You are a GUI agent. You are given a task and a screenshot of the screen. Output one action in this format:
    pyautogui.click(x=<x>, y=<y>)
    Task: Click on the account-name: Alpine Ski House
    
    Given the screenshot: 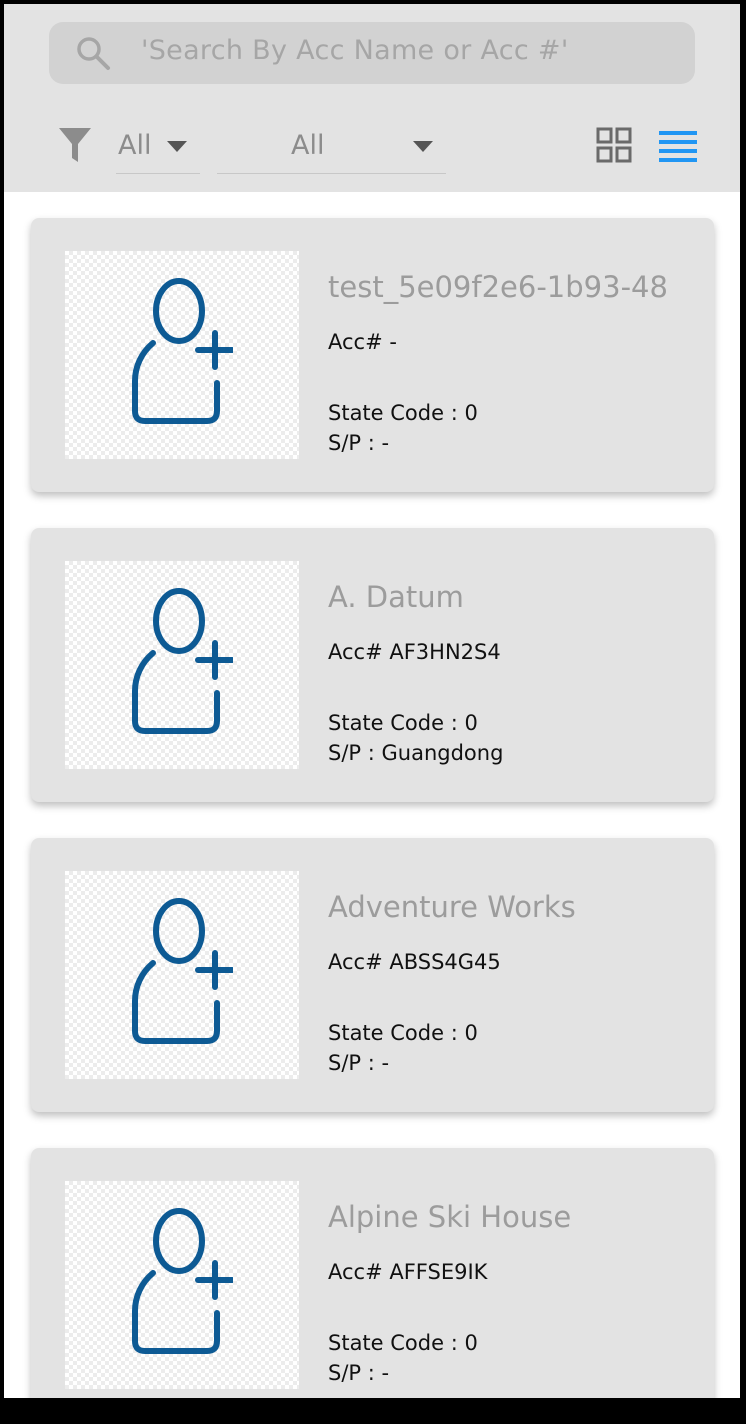 What is the action you would take?
    pyautogui.click(x=450, y=1217)
    